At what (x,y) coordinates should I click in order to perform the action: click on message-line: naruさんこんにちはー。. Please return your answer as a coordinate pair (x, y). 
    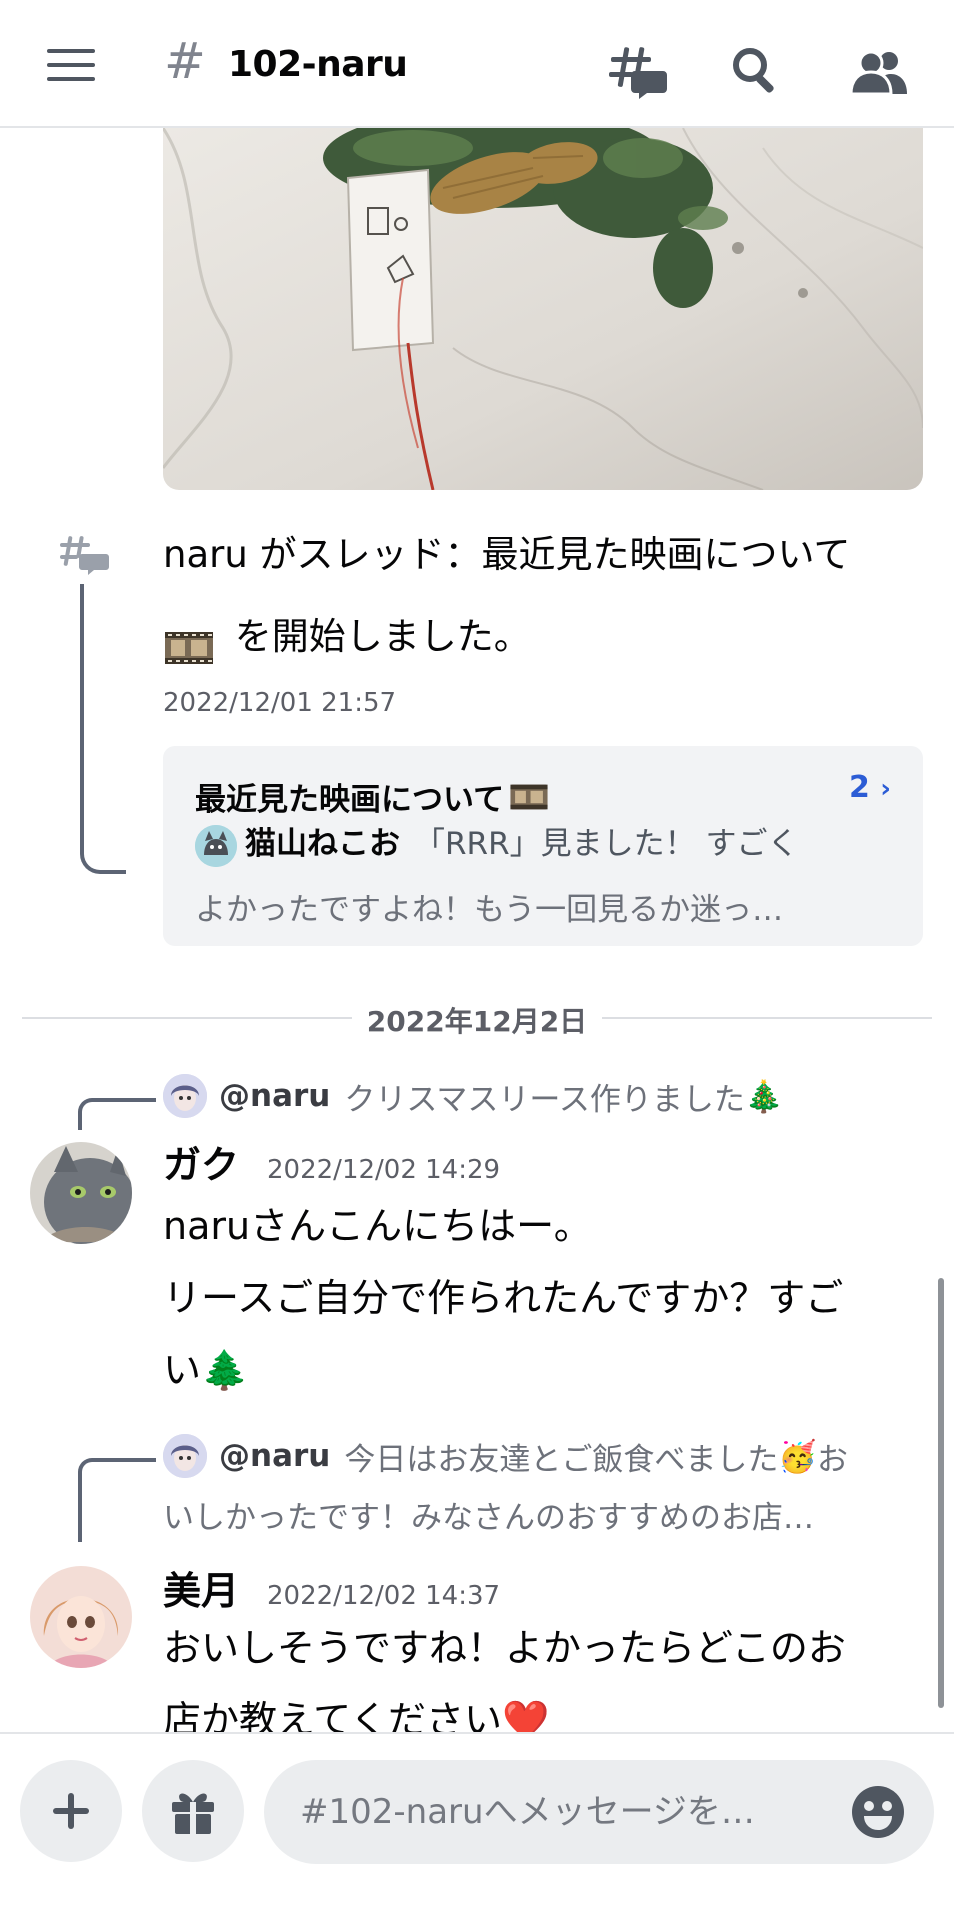
    Looking at the image, I should click on (377, 1226).